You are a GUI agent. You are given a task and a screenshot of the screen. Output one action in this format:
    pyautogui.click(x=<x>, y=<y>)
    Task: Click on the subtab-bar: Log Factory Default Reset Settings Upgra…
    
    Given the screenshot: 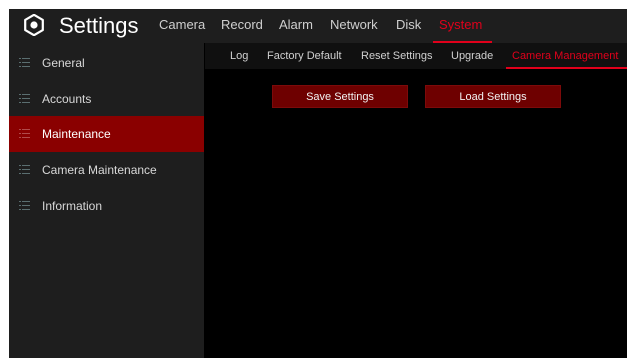 What is the action you would take?
    pyautogui.click(x=416, y=56)
    